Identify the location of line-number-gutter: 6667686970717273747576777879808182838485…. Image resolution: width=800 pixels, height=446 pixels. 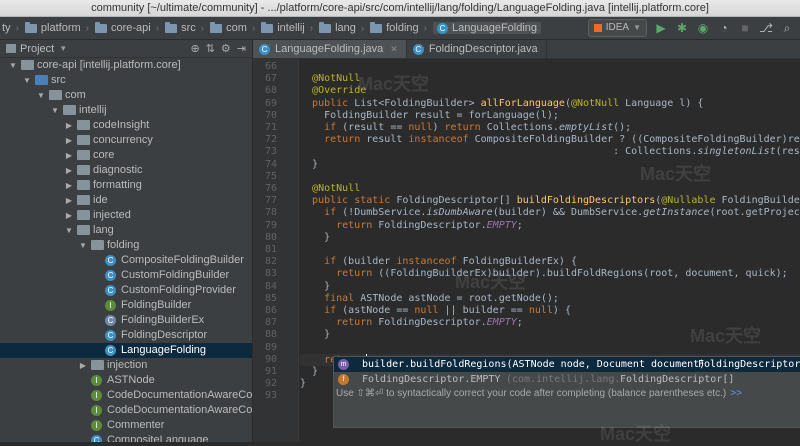
(276, 250).